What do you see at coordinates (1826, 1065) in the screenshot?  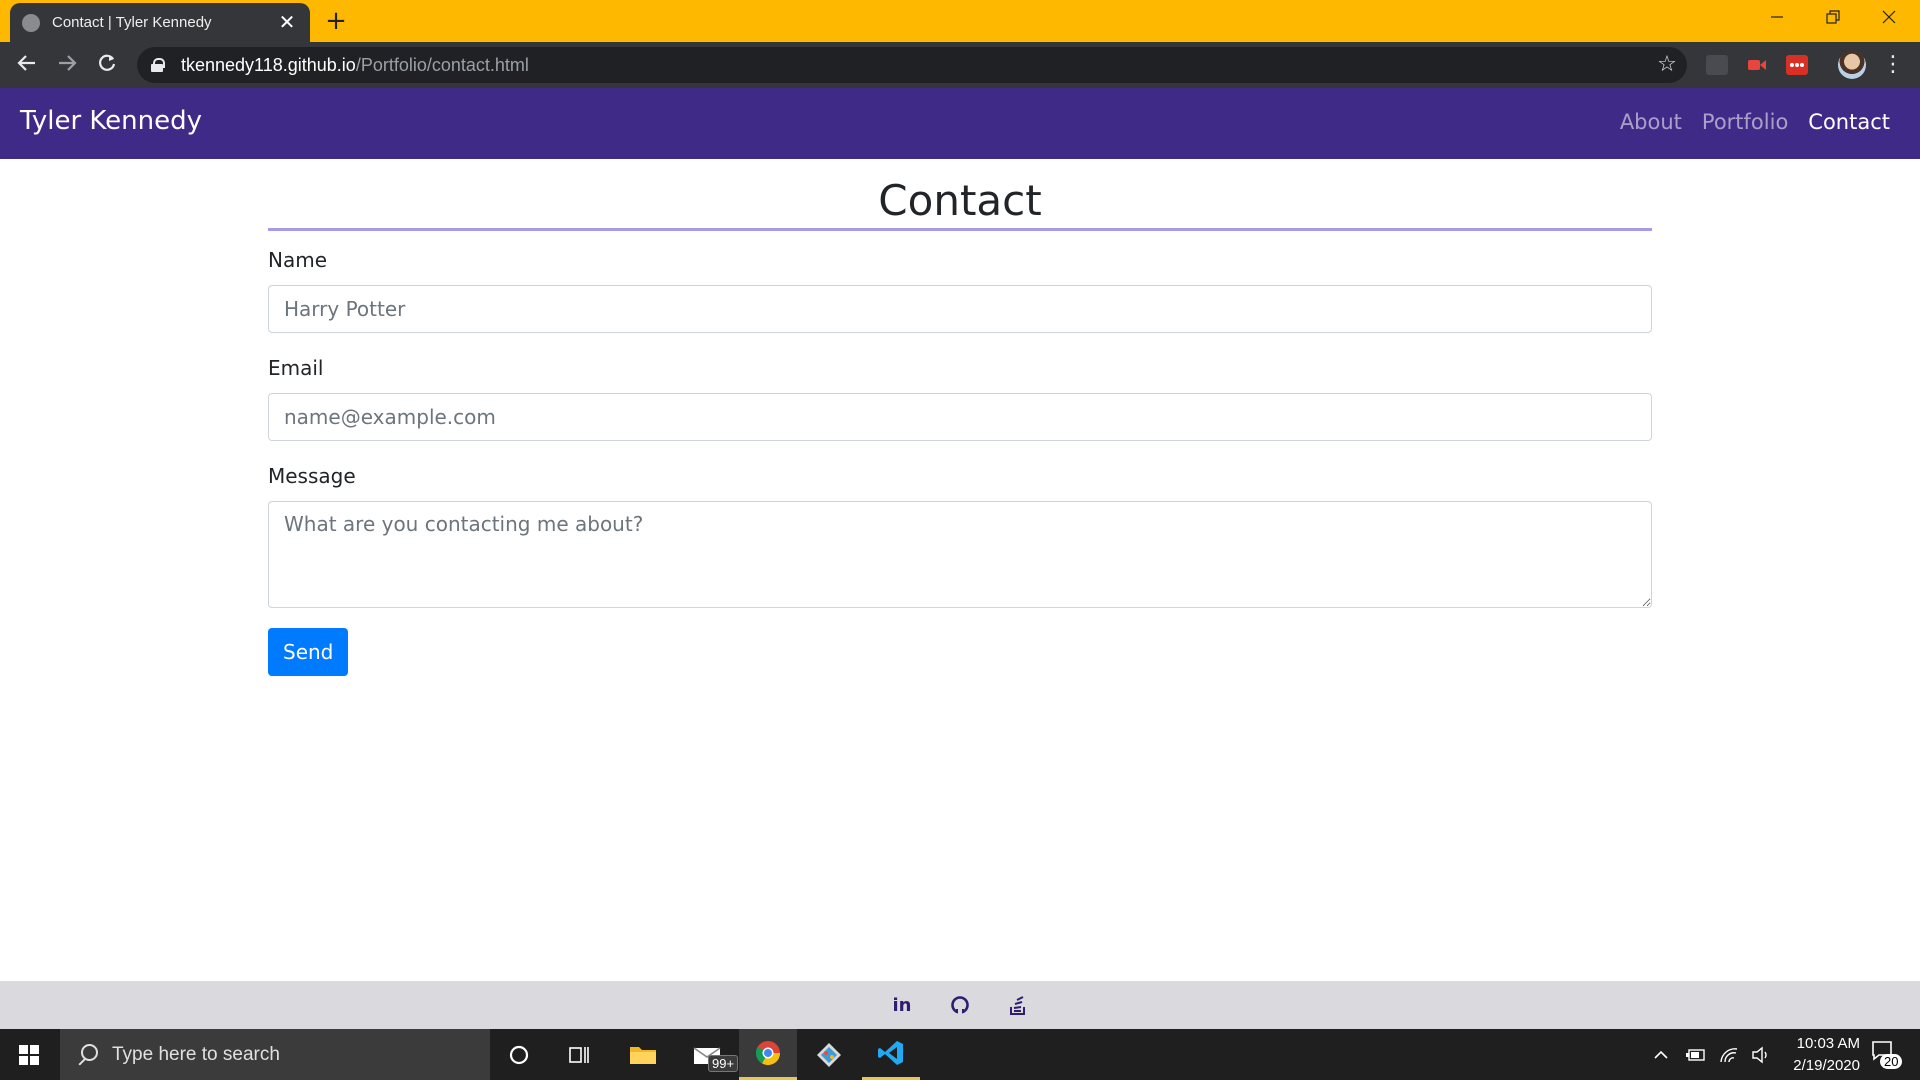 I see `clock-date: 2/19/2020` at bounding box center [1826, 1065].